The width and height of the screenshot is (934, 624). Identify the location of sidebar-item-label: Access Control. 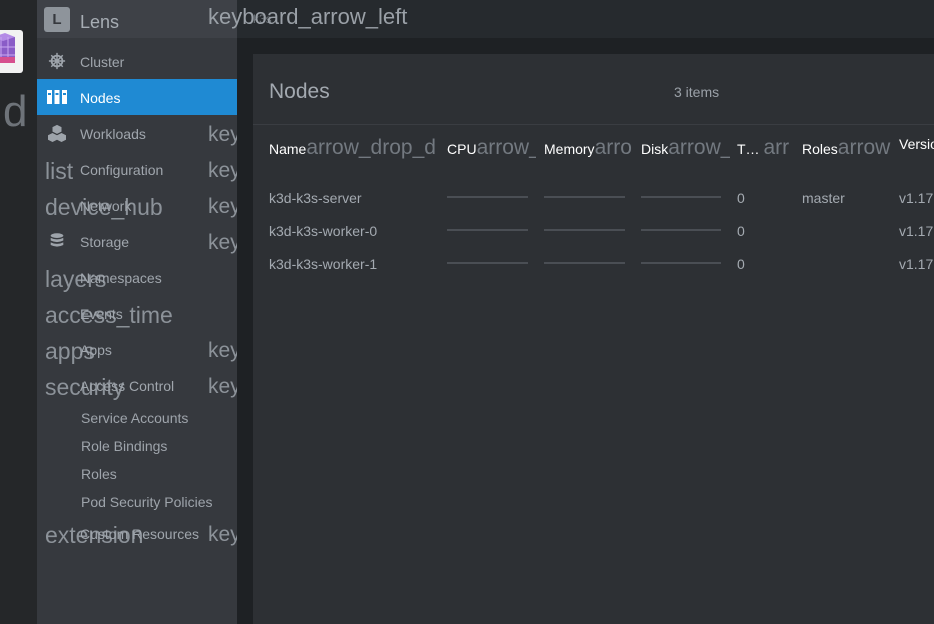
(127, 386).